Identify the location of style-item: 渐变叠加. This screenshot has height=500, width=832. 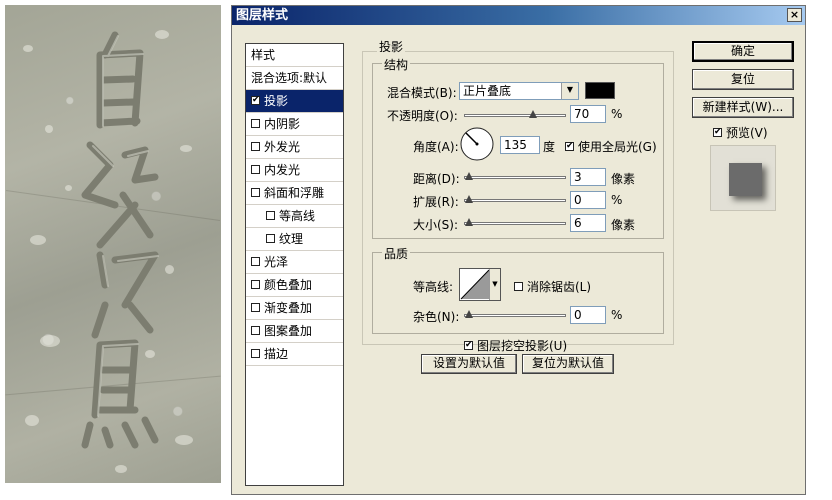
(294, 308).